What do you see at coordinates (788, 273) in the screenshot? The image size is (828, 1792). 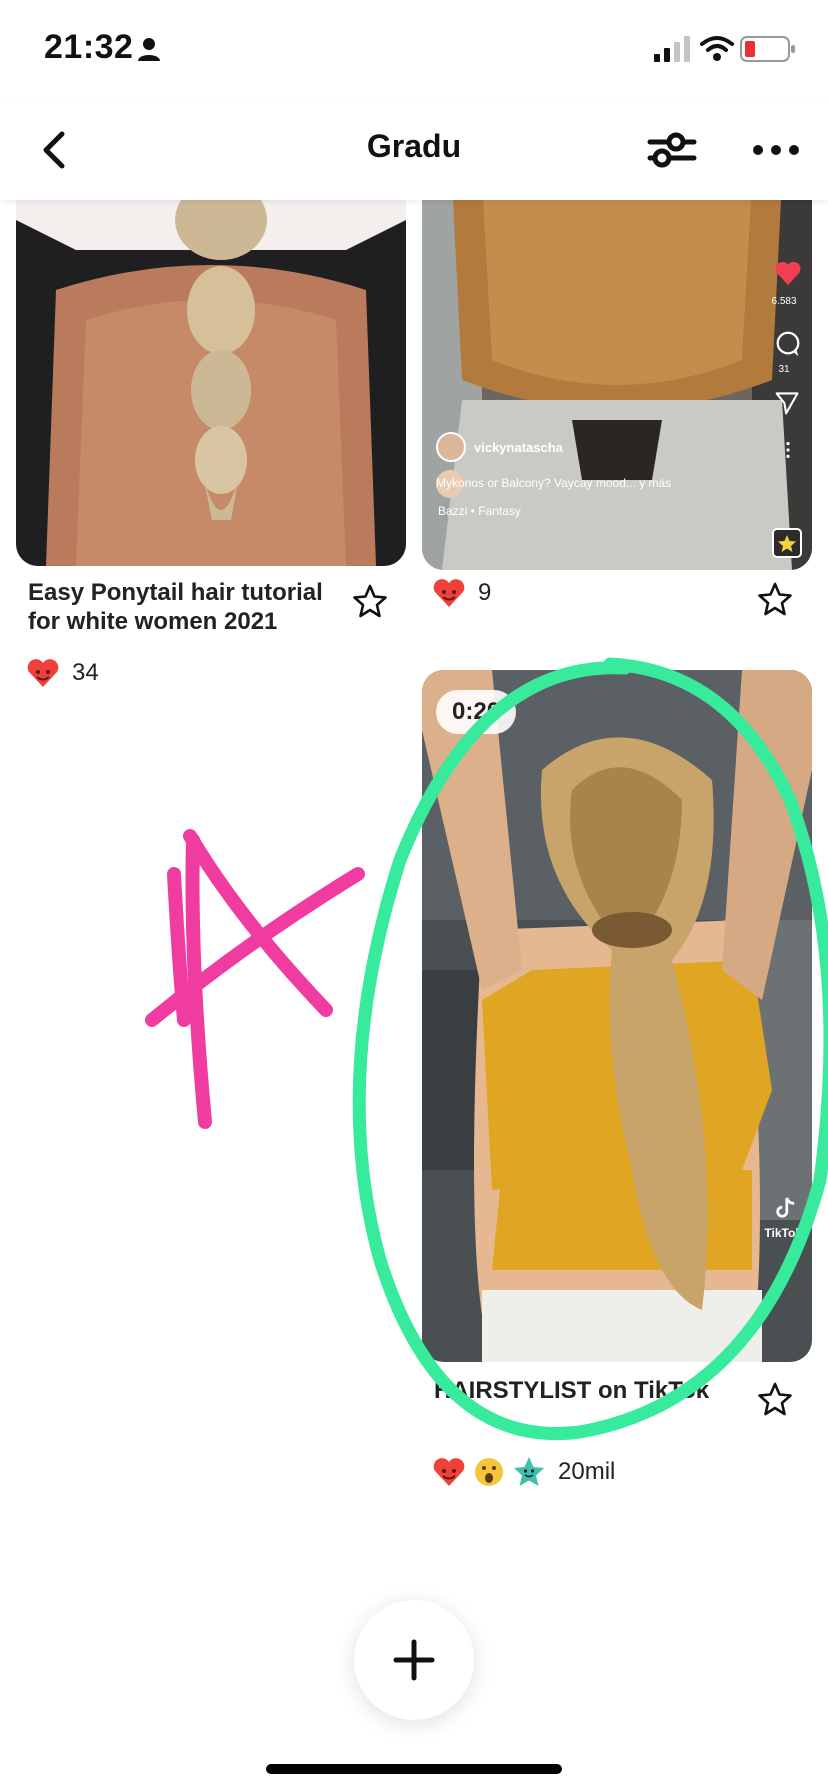 I see `like-heart-icon` at bounding box center [788, 273].